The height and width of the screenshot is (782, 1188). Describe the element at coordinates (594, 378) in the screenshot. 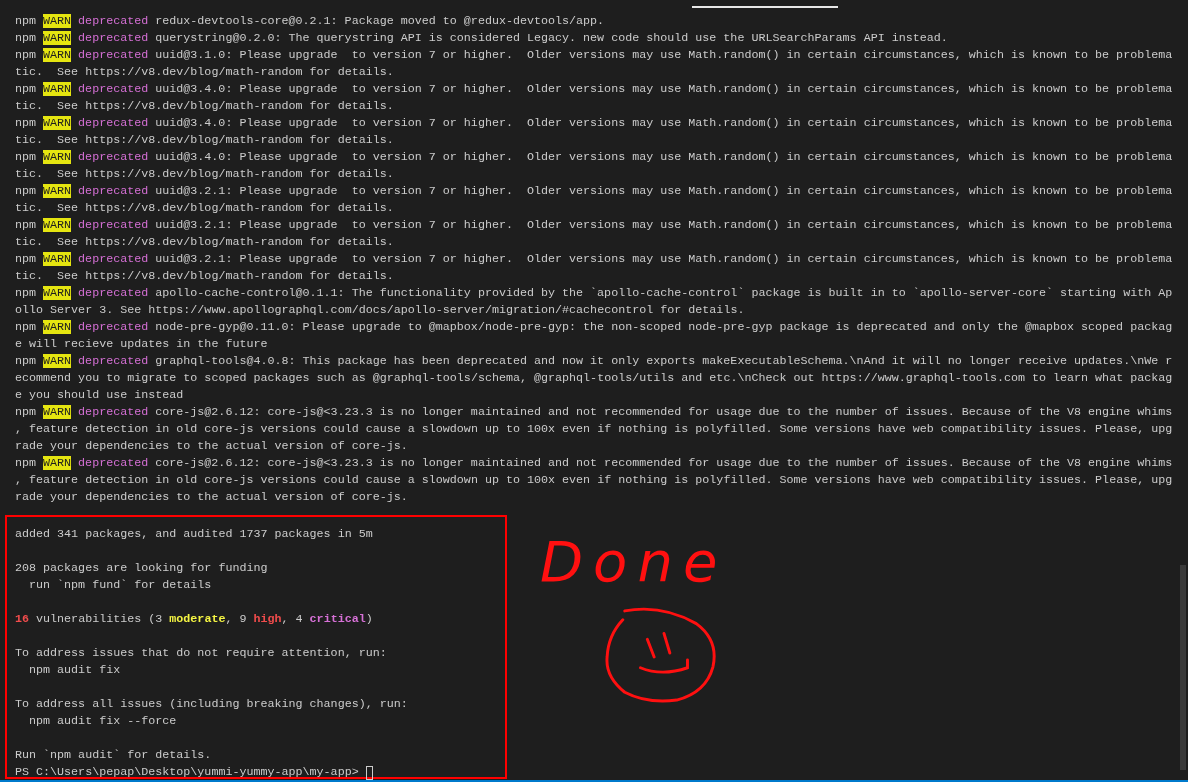

I see `log-text: ecommend you to migrate to scoped packages such as @graphql-tools/schema, @graphql-tools/utils and etc.\nCheck out https://www.graphql-tools.com to learn what packag` at that location.